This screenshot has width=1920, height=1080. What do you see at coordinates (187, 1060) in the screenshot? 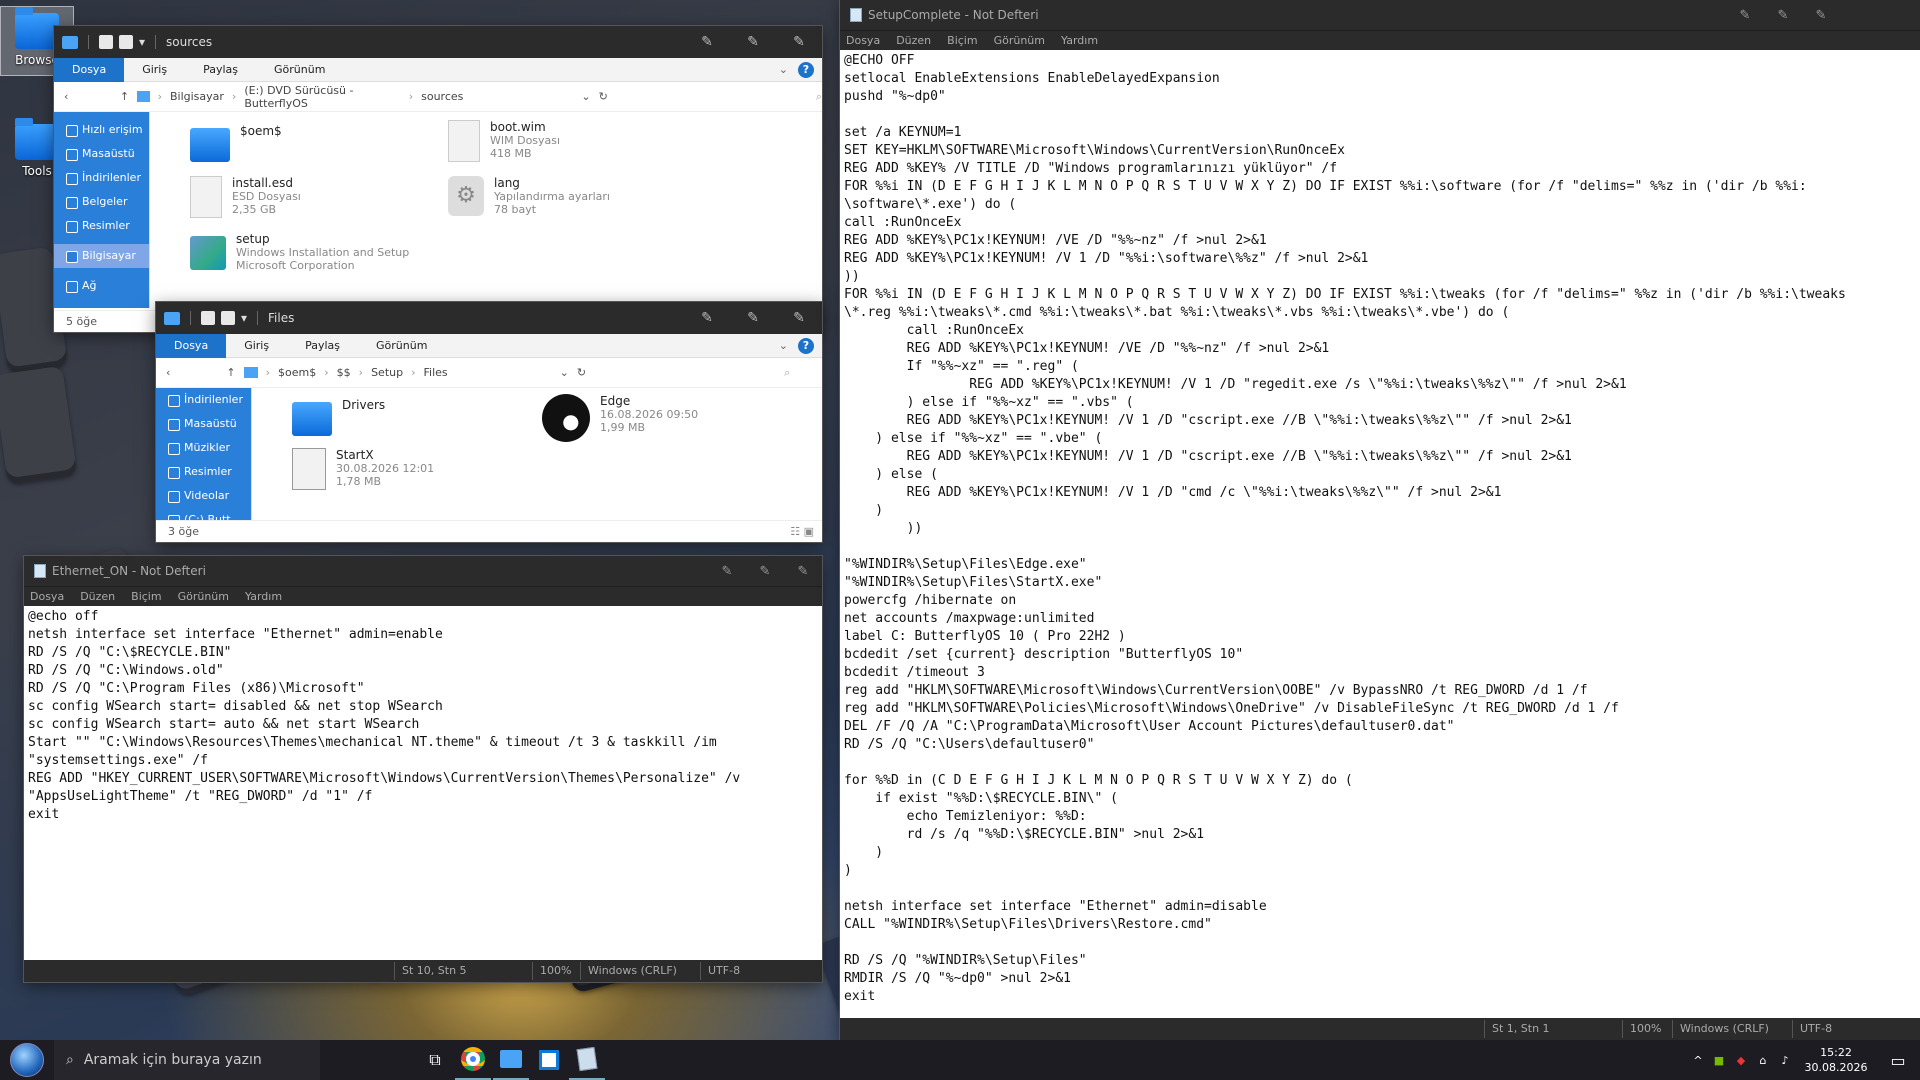
I see `taskbar-search: ⌕ Aramak için buraya yazın` at bounding box center [187, 1060].